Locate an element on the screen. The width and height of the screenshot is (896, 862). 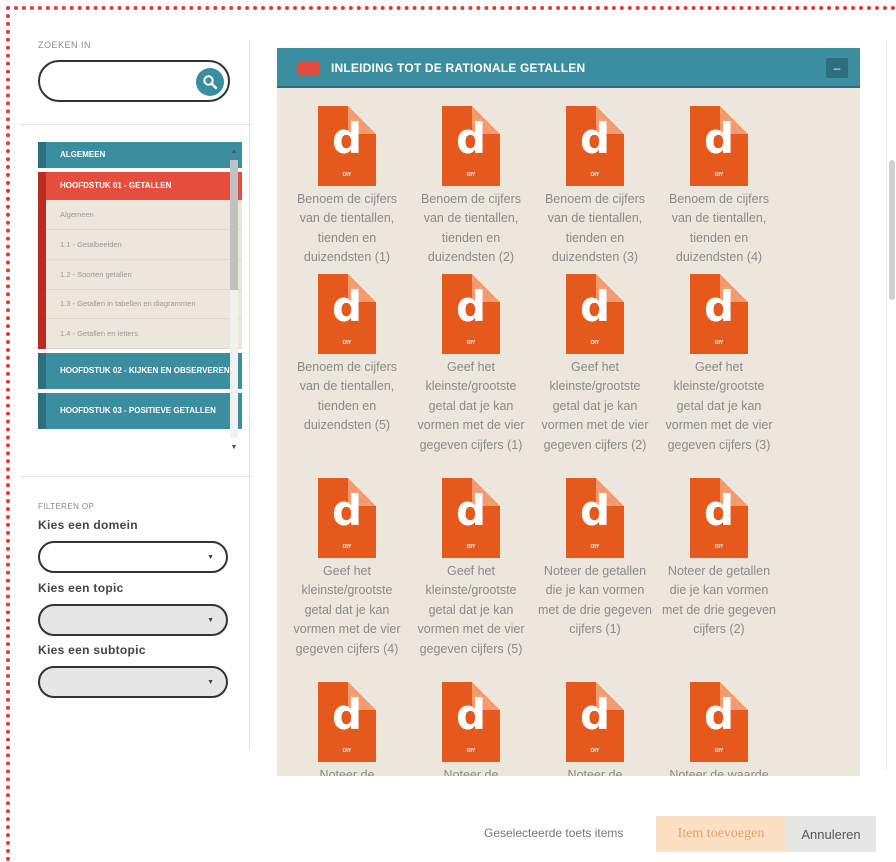
dotted-border-top is located at coordinates (451, 8).